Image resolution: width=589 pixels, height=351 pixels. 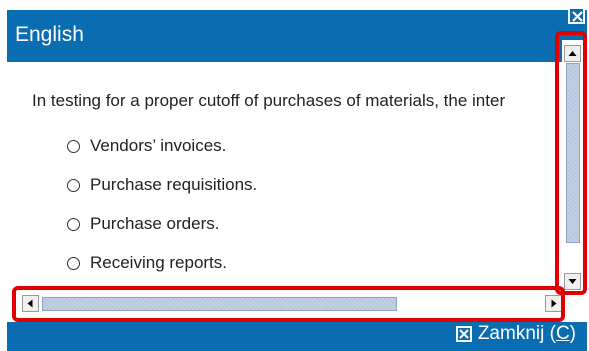 What do you see at coordinates (159, 262) in the screenshot?
I see `answer-option-label: Receiving reports.` at bounding box center [159, 262].